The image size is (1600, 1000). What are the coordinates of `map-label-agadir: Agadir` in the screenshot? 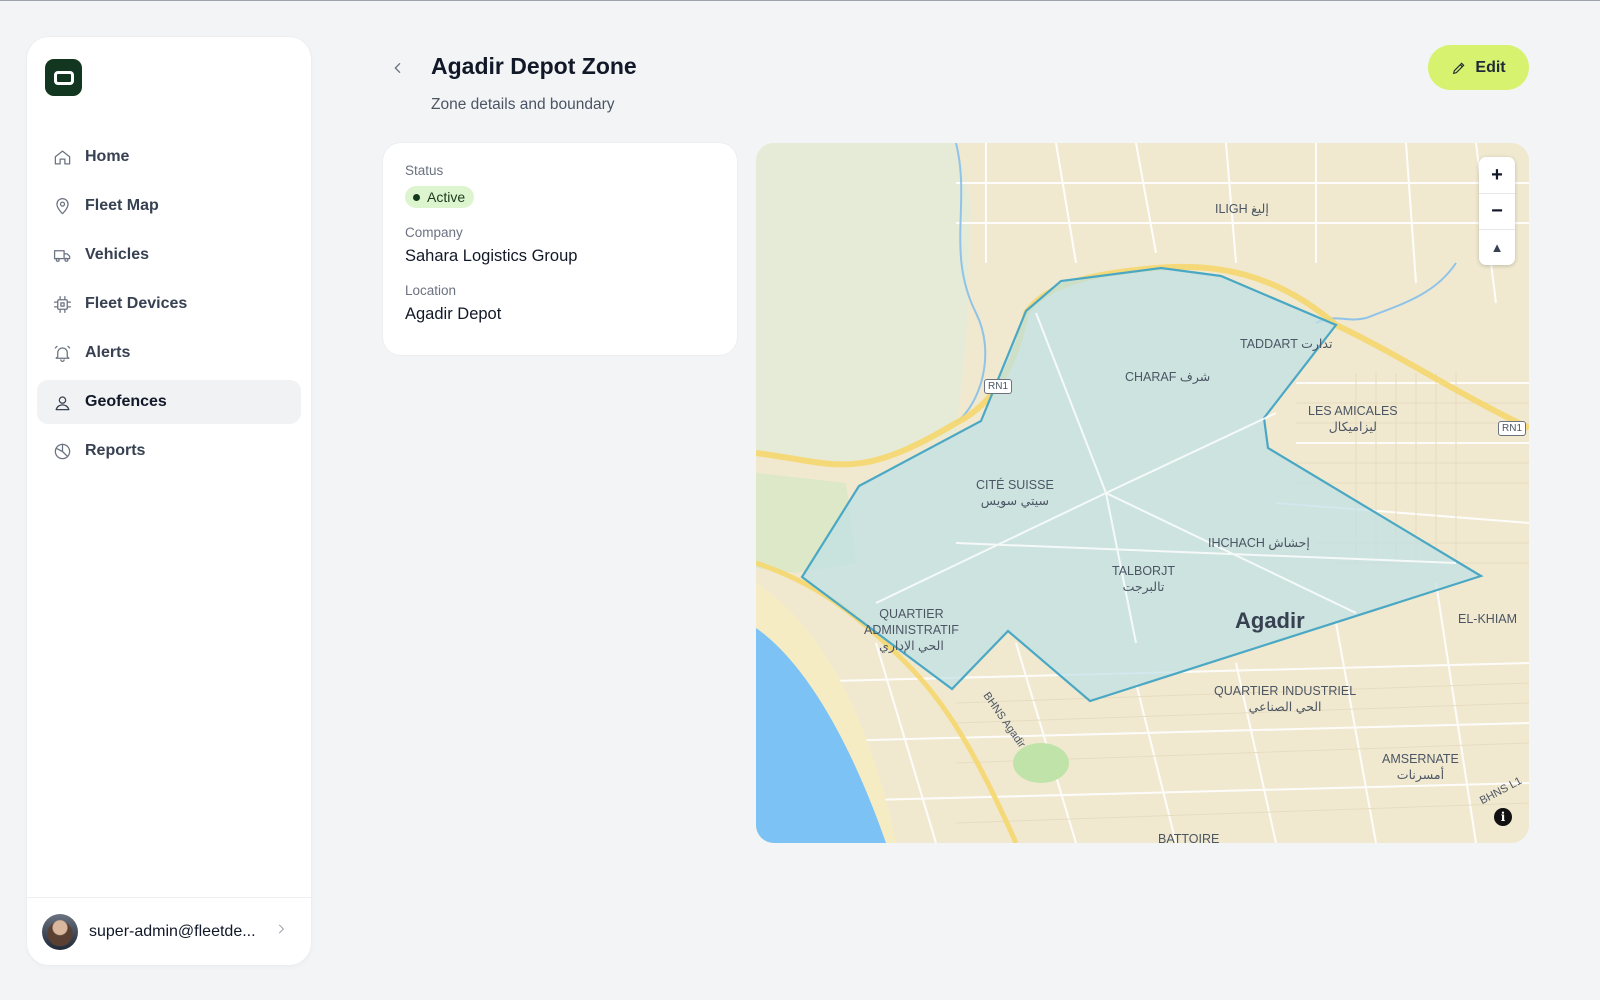 It's located at (1270, 620).